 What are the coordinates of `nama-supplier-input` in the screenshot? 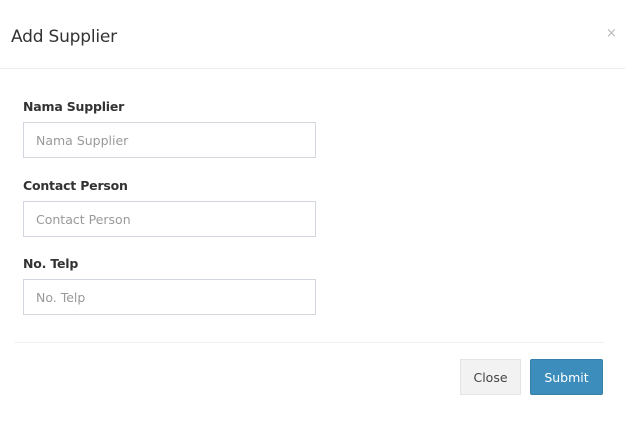 It's located at (169, 140).